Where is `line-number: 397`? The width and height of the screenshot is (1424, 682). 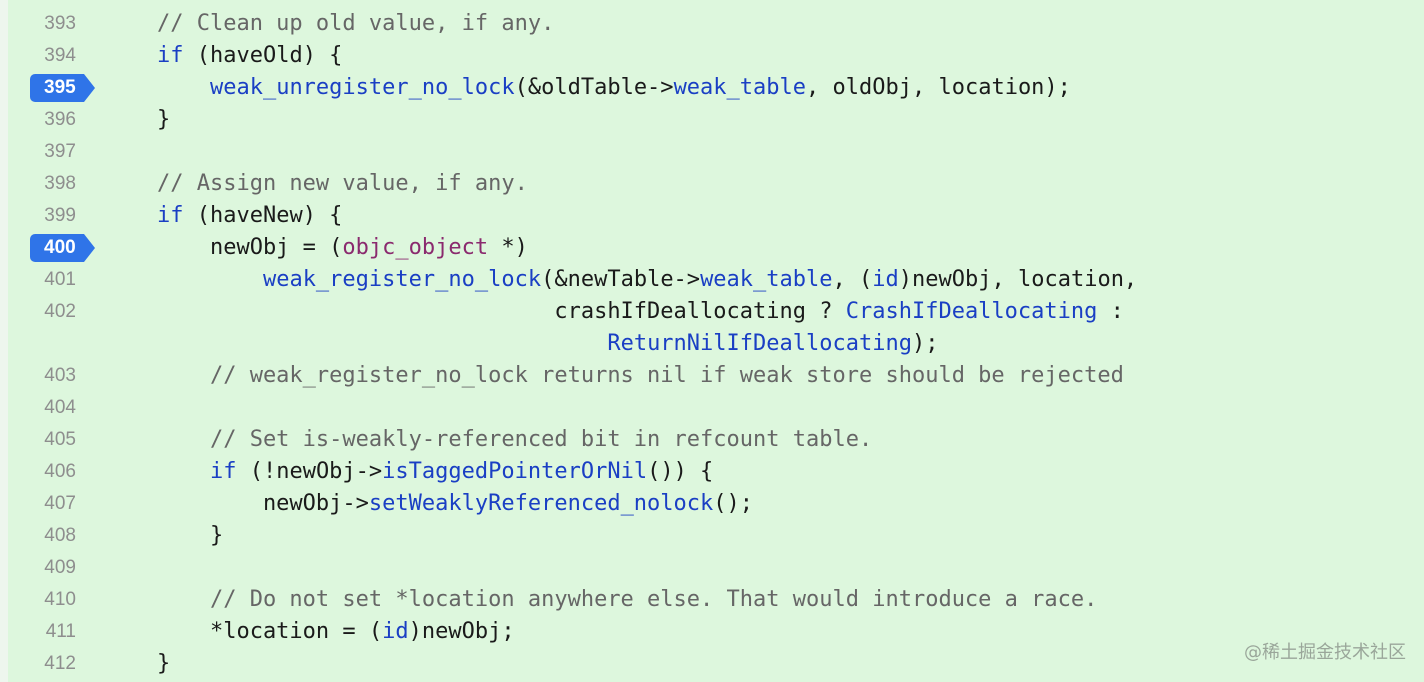
line-number: 397 is located at coordinates (60, 151).